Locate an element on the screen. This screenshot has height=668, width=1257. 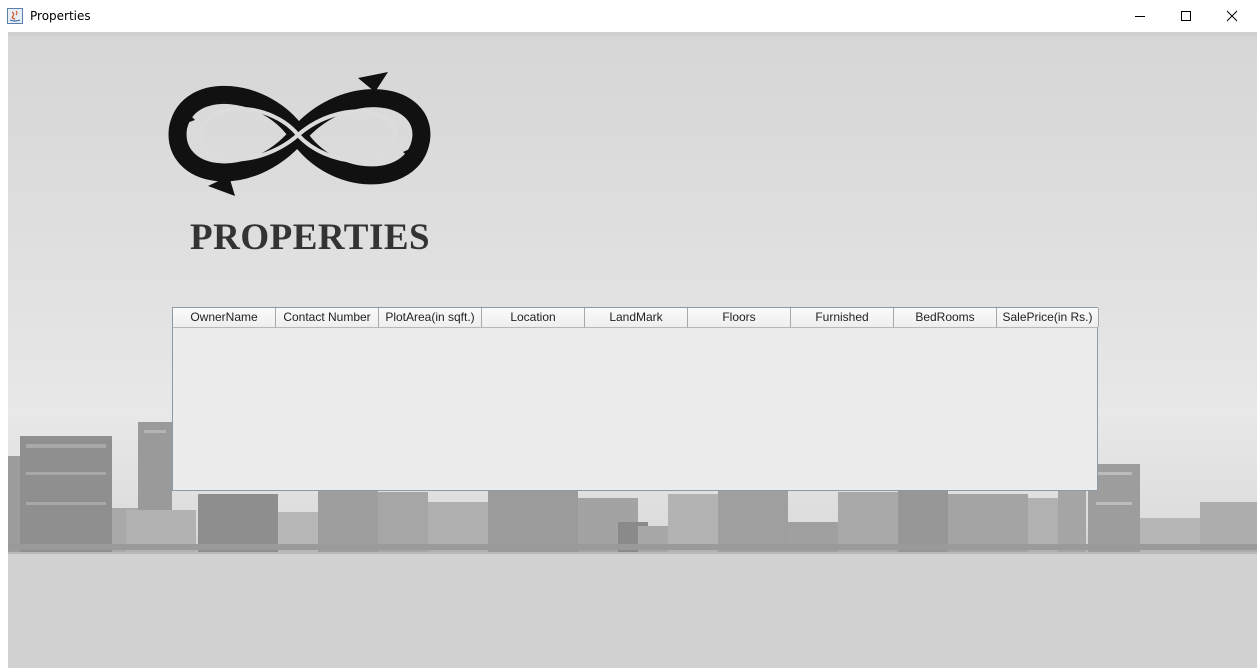
brand-title: PROPERTIES is located at coordinates (310, 237).